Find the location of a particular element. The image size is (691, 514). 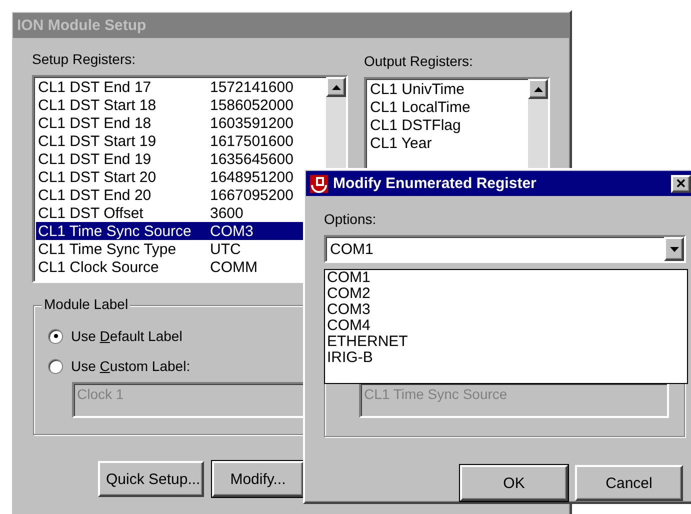

register-row: CL1 DST End 19 1635645600 is located at coordinates (180, 159).